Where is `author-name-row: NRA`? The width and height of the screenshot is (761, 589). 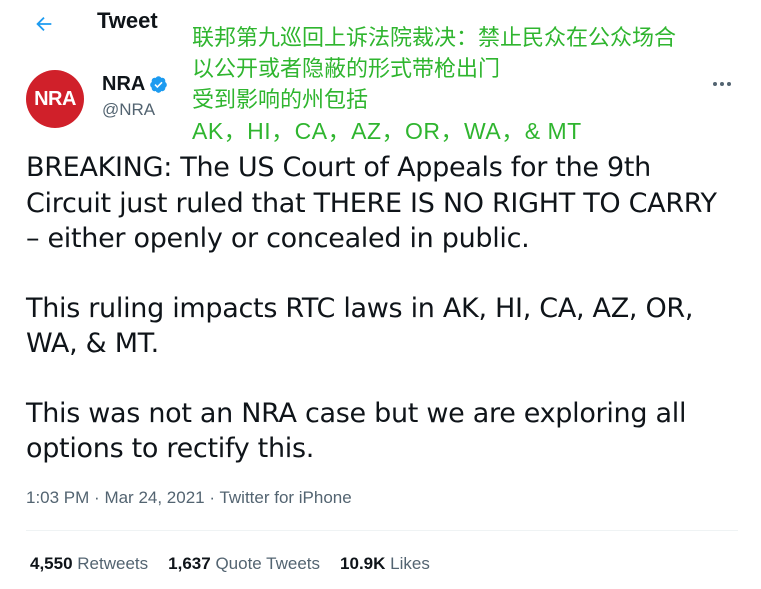 author-name-row: NRA is located at coordinates (135, 84).